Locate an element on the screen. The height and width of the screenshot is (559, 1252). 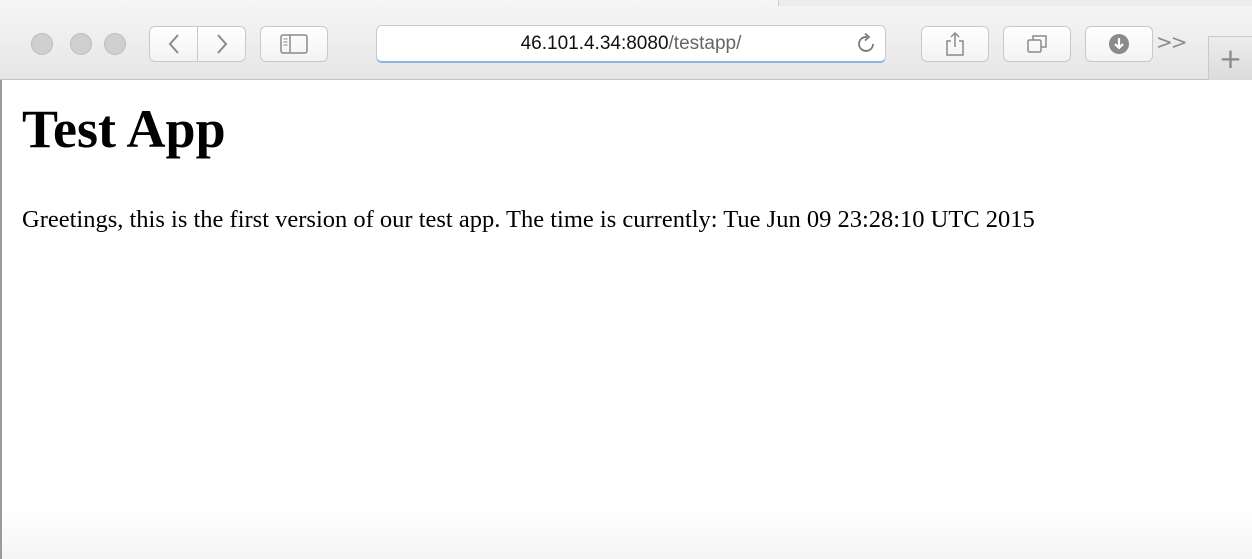
zoom-window-button is located at coordinates (115, 44).